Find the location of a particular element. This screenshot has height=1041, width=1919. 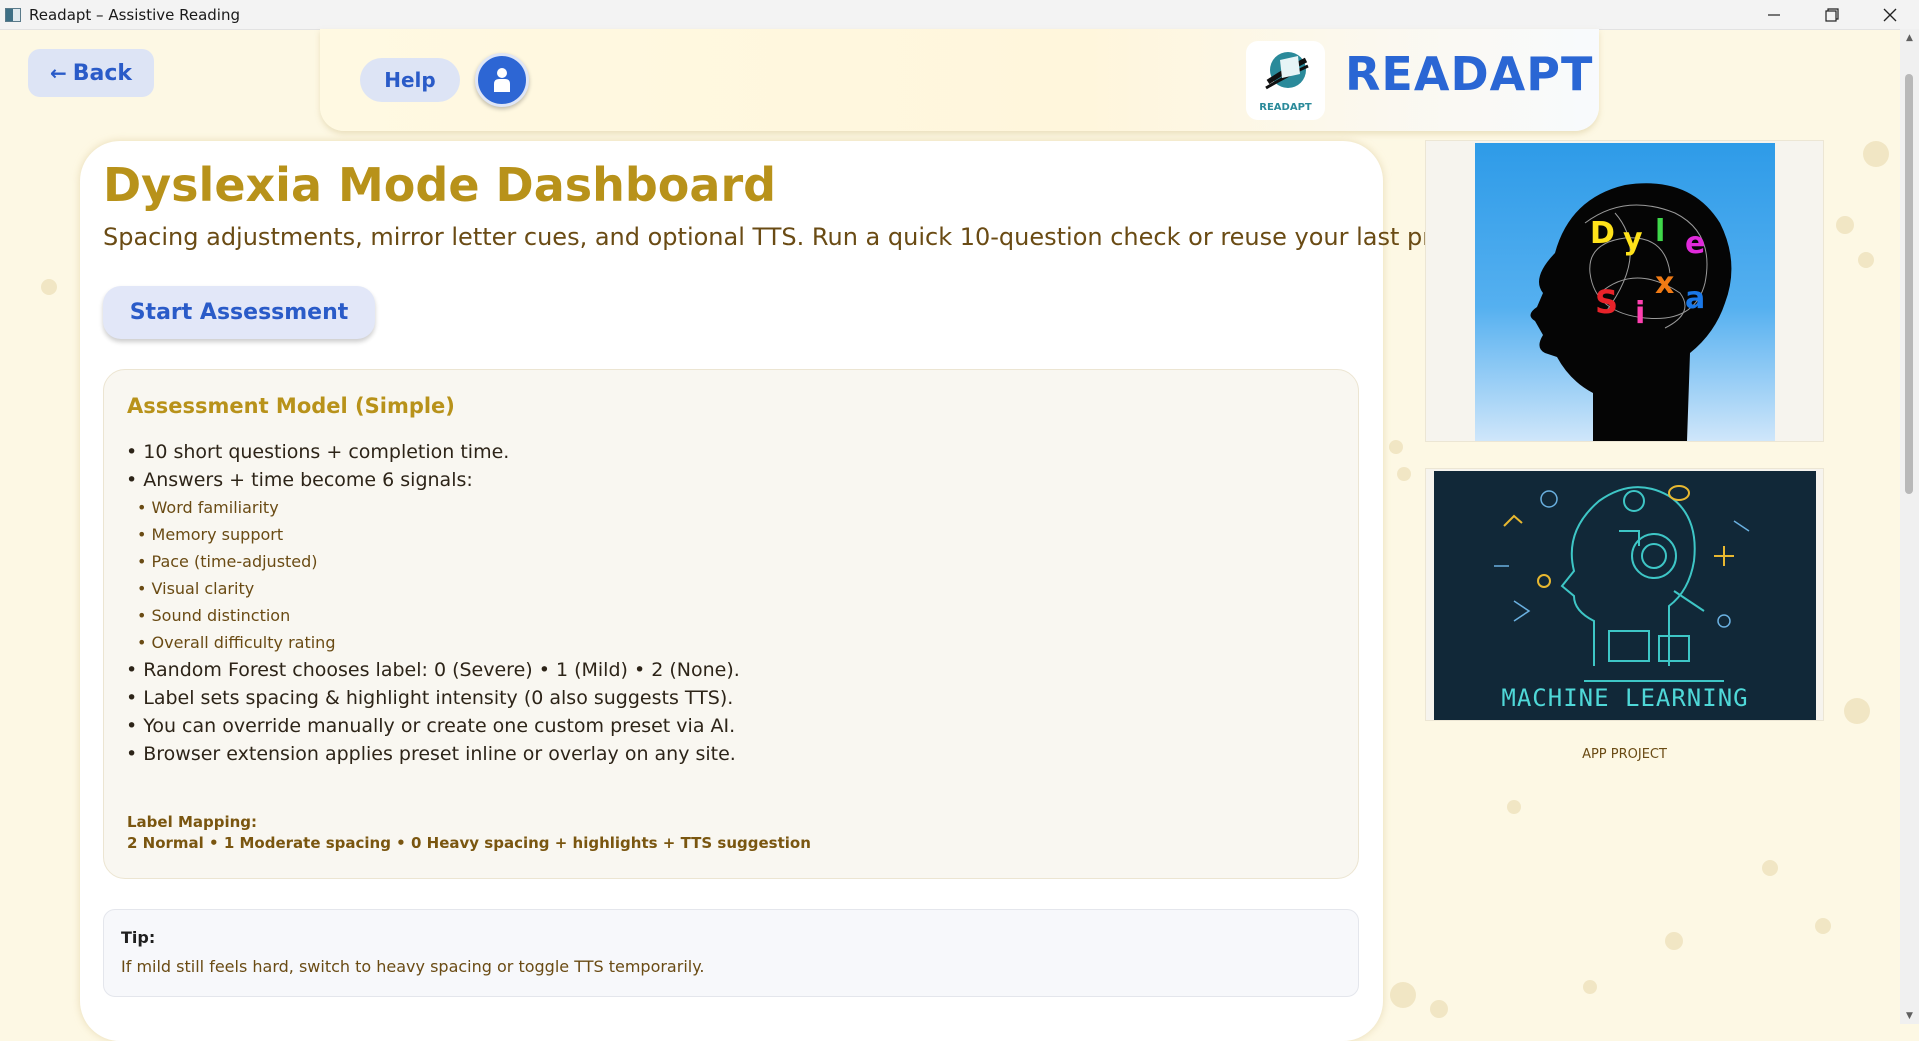

brand-name: READAPT is located at coordinates (1469, 74).